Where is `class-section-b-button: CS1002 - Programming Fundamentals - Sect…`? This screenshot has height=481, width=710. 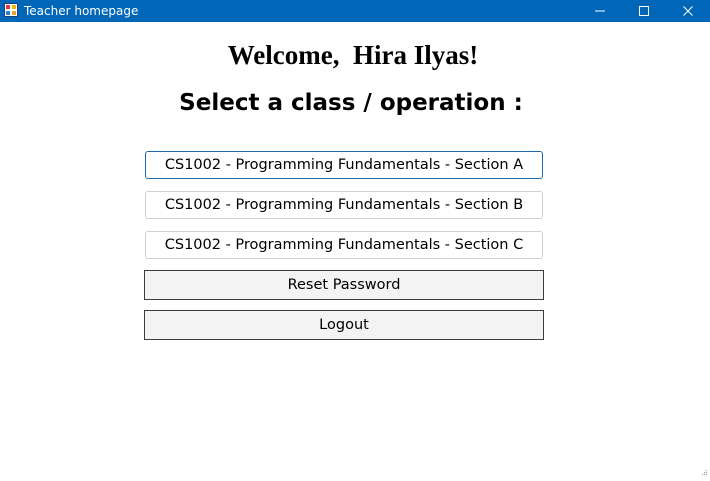
class-section-b-button: CS1002 - Programming Fundamentals - Sect… is located at coordinates (344, 205).